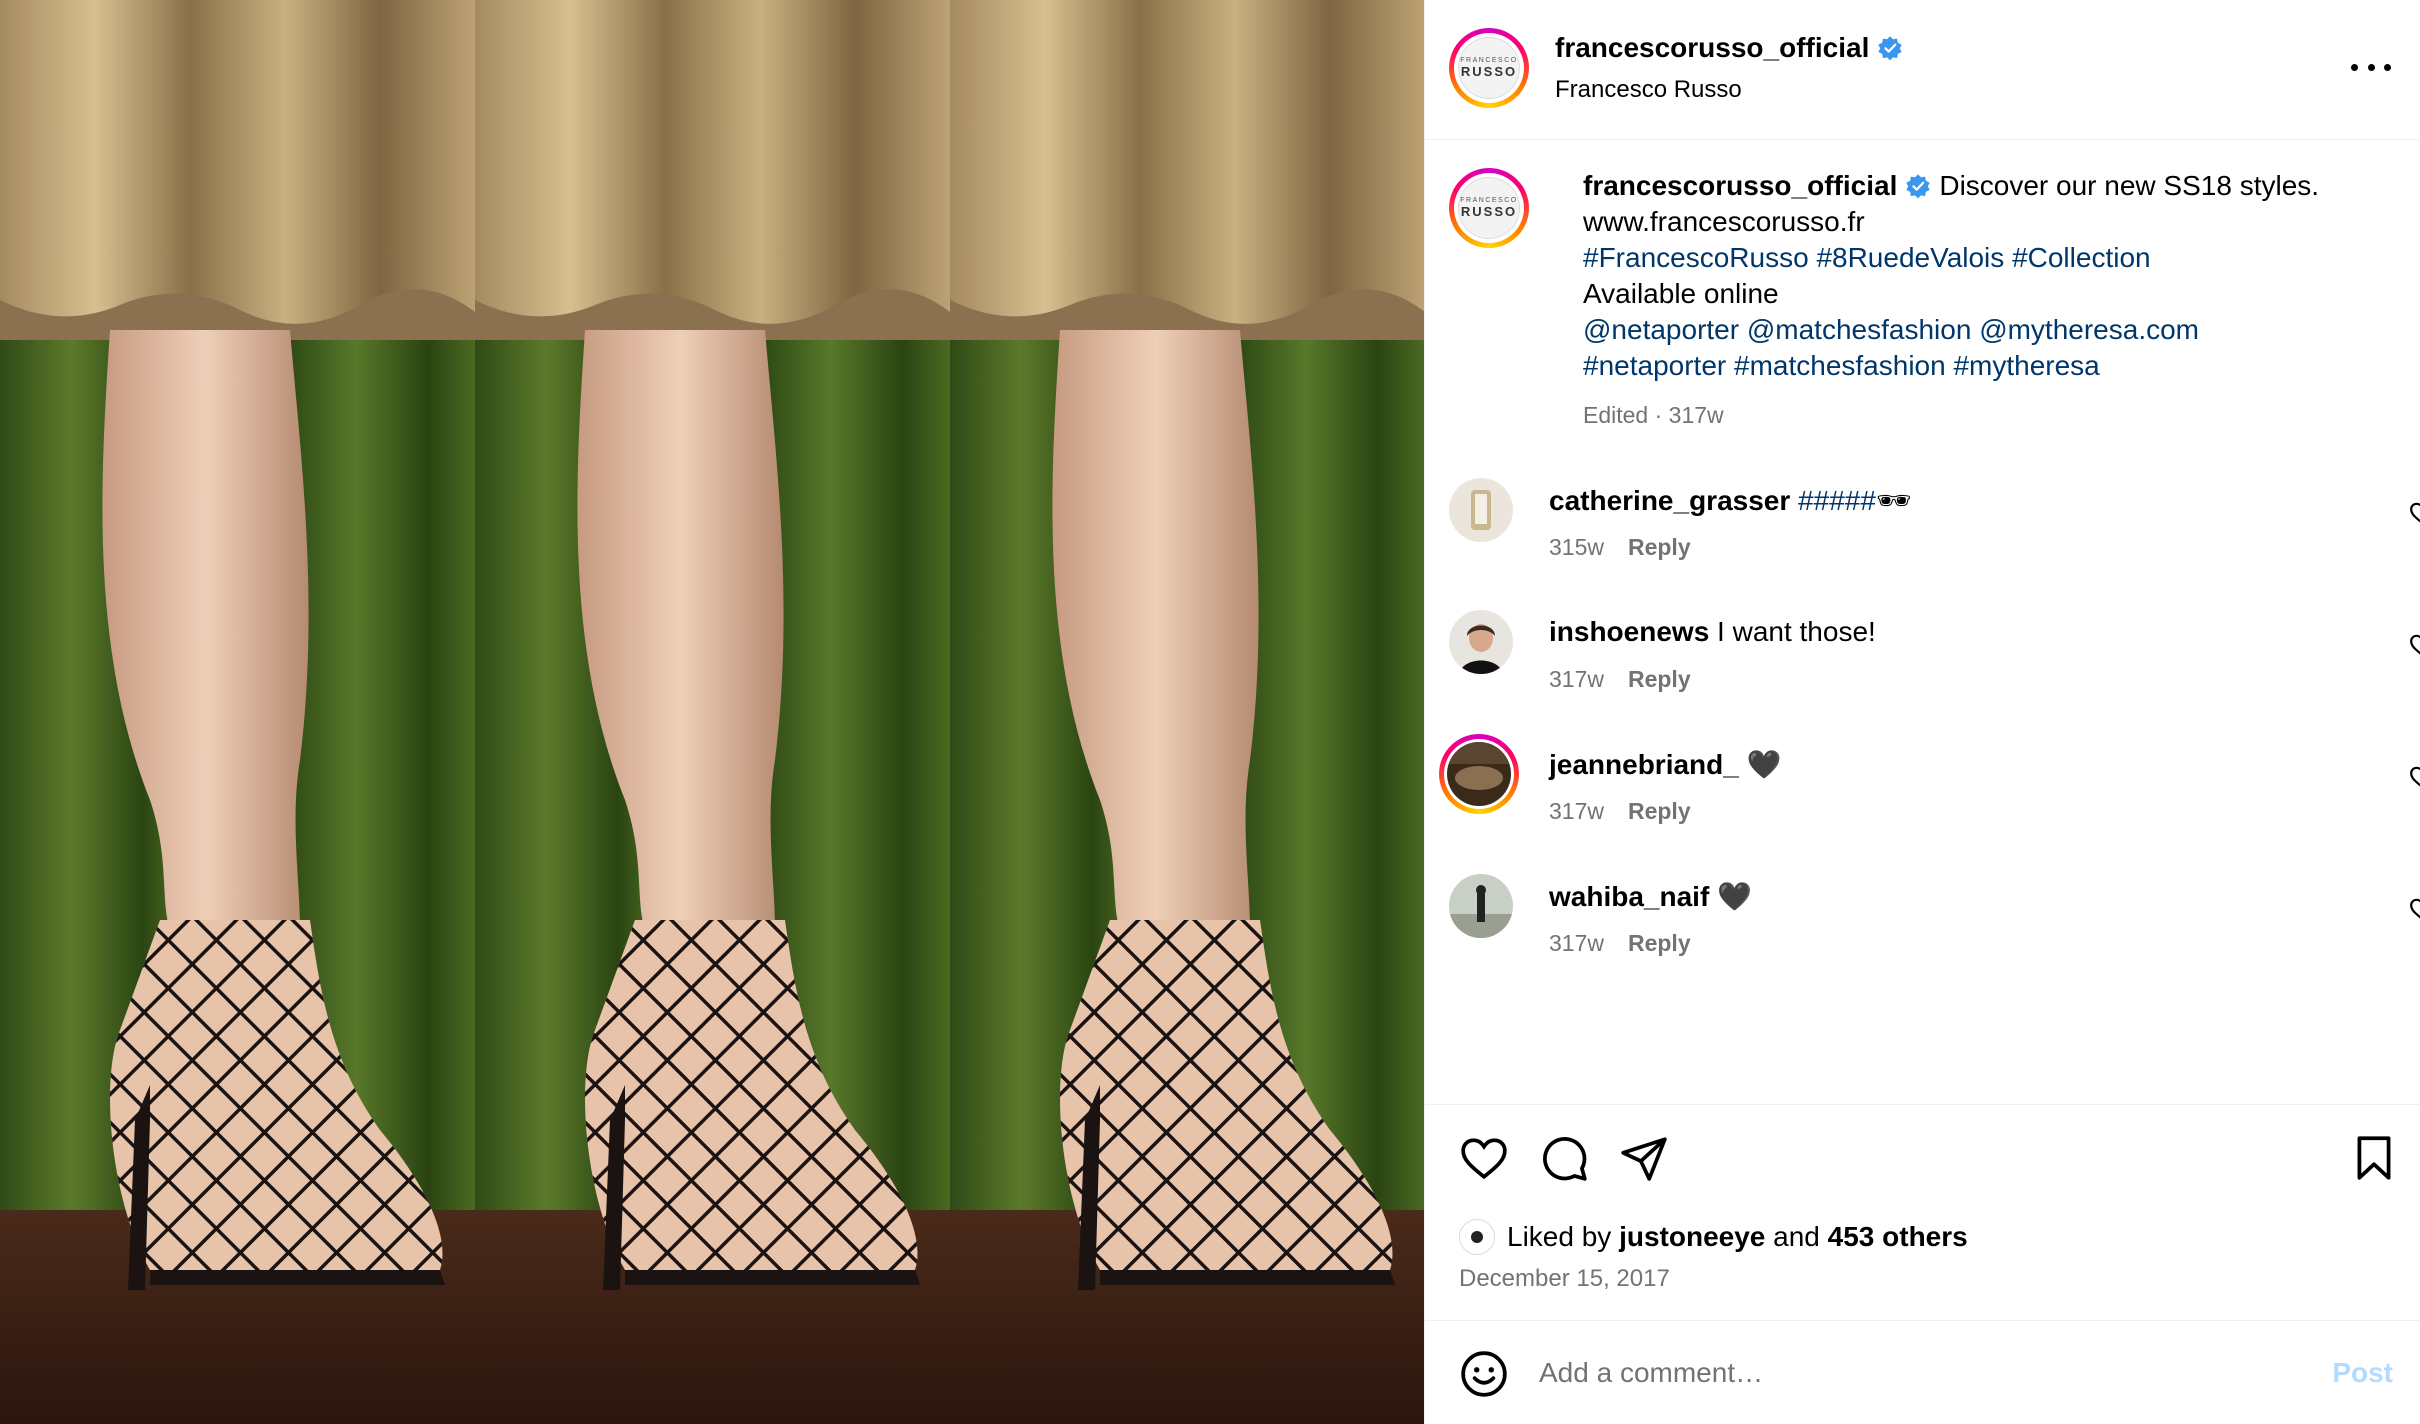 This screenshot has height=1424, width=2420. Describe the element at coordinates (1893, 500) in the screenshot. I see `sunglasses-emoji: 🕶` at that location.